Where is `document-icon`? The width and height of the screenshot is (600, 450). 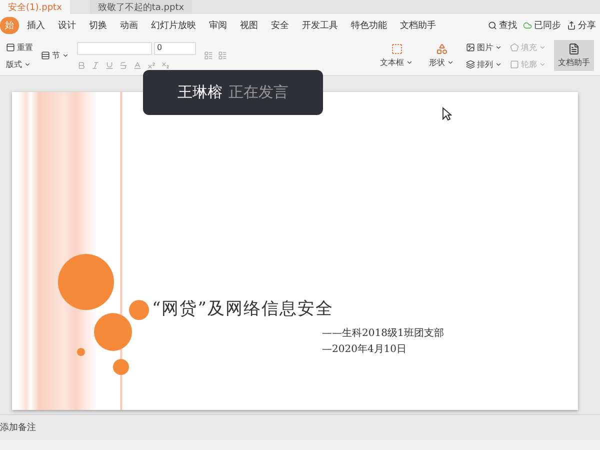 document-icon is located at coordinates (574, 49).